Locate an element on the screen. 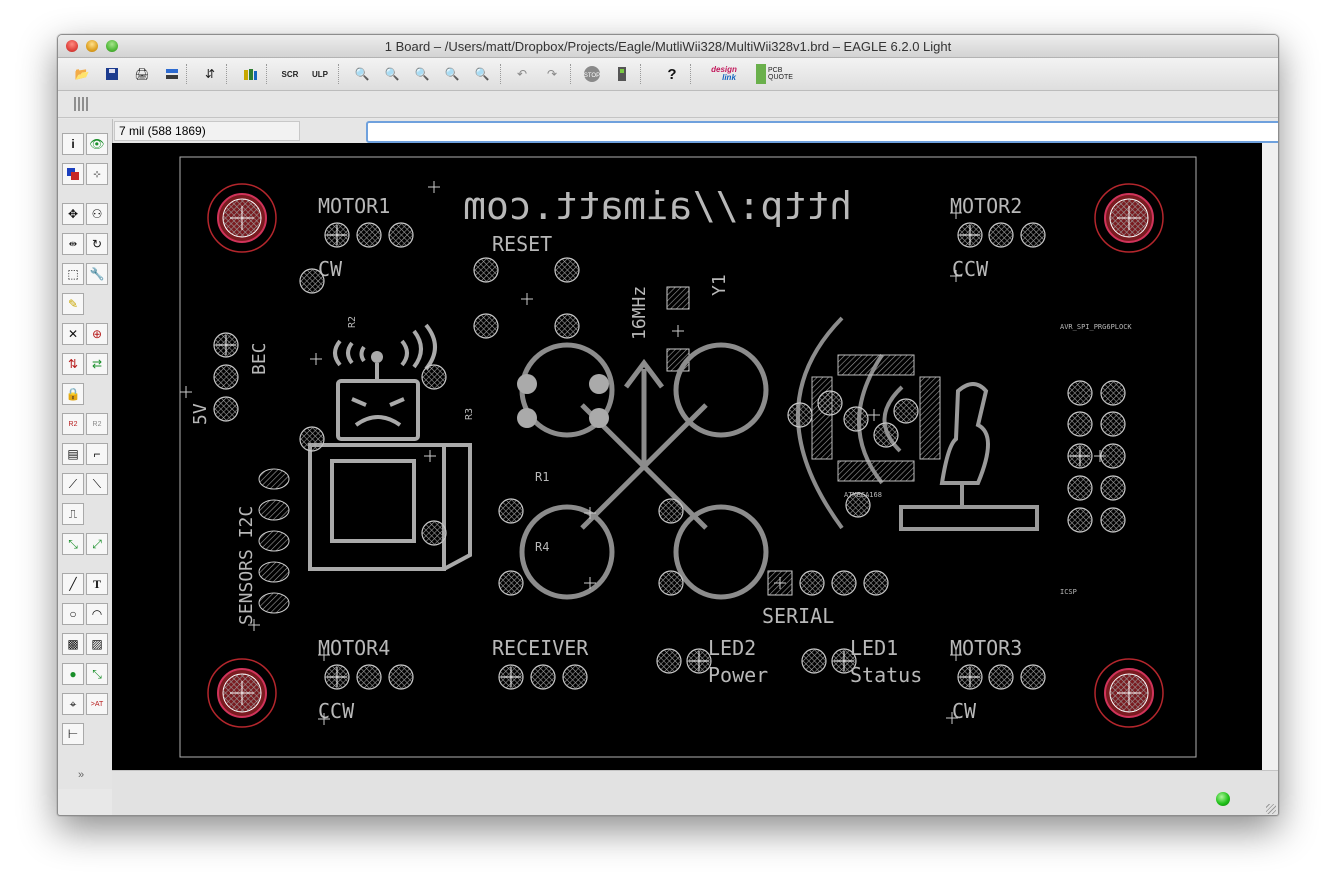 This screenshot has height=892, width=1334. sensors-label: SENSORS I2C is located at coordinates (246, 565).